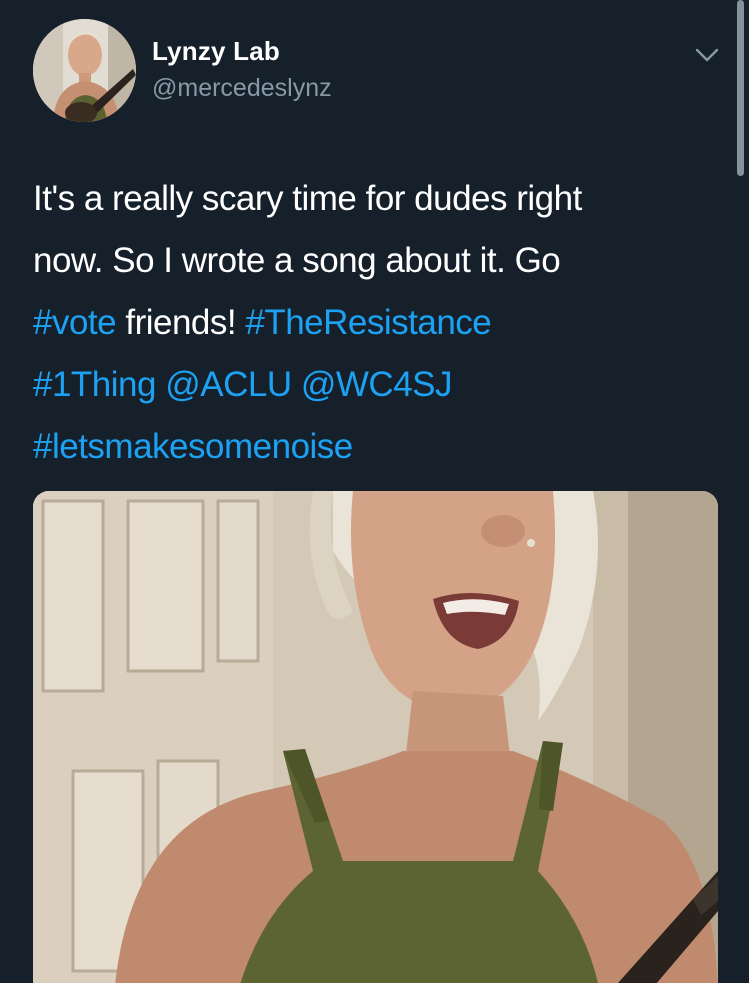 Image resolution: width=749 pixels, height=983 pixels. Describe the element at coordinates (94, 384) in the screenshot. I see `hashtag-link: #1Thing` at that location.